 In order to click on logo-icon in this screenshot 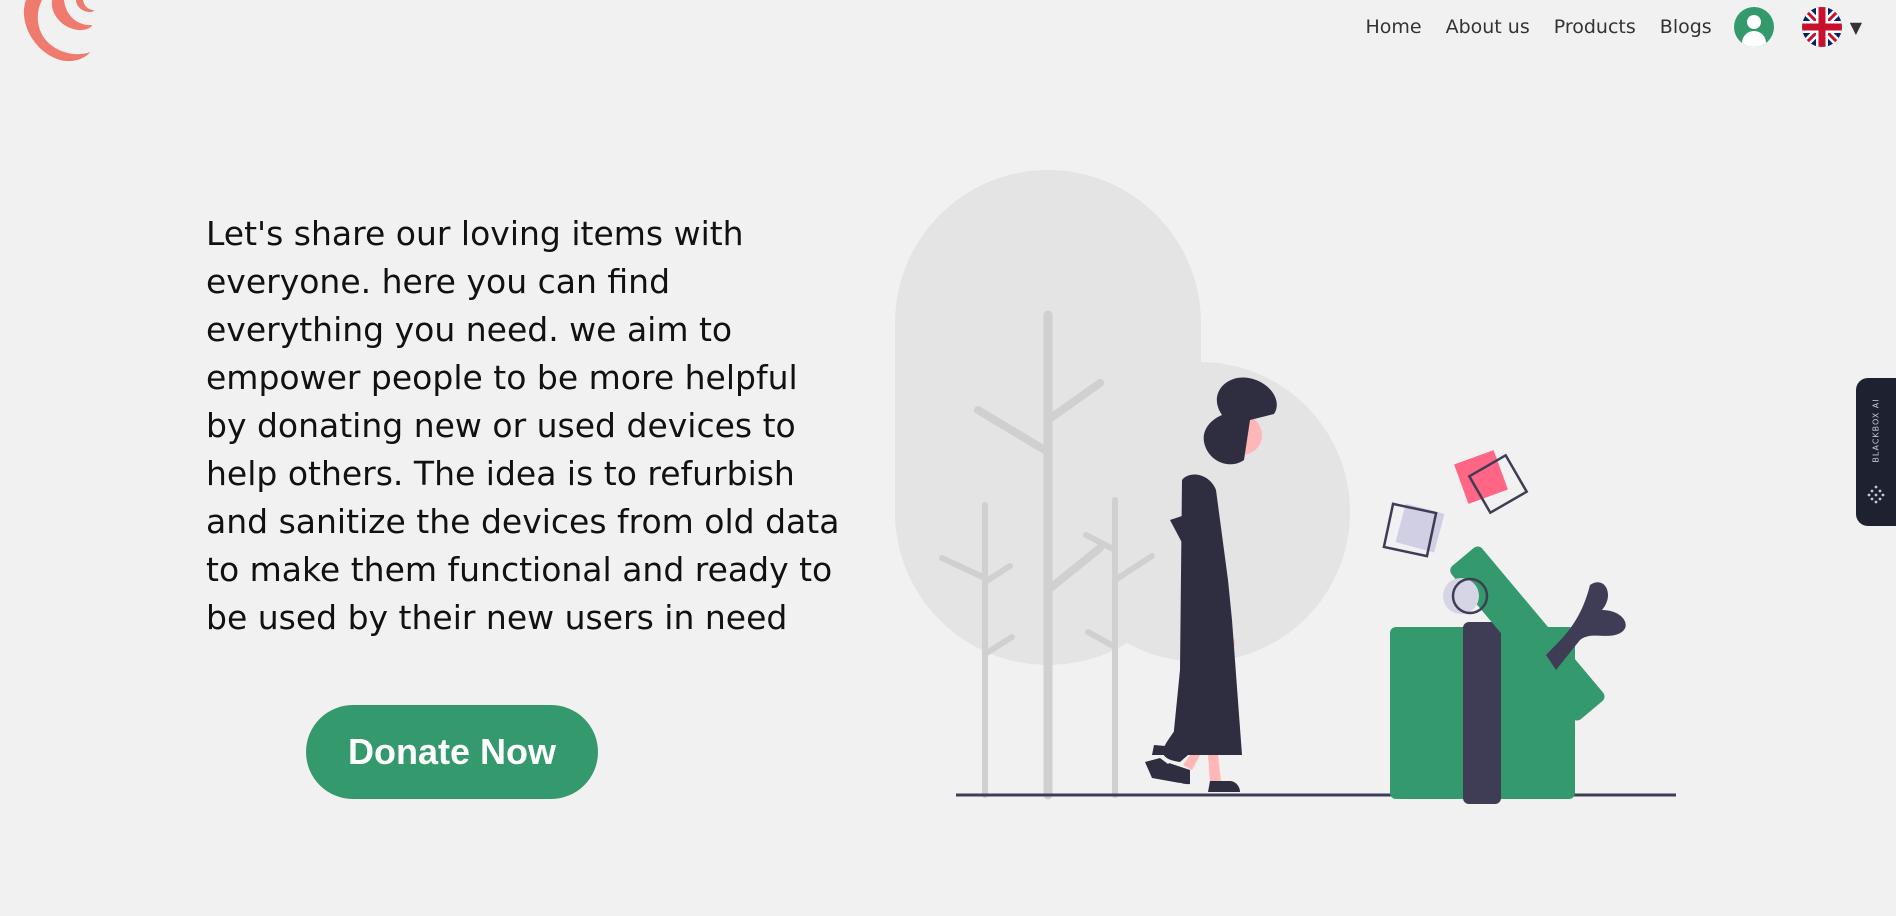, I will do `click(56, 32)`.